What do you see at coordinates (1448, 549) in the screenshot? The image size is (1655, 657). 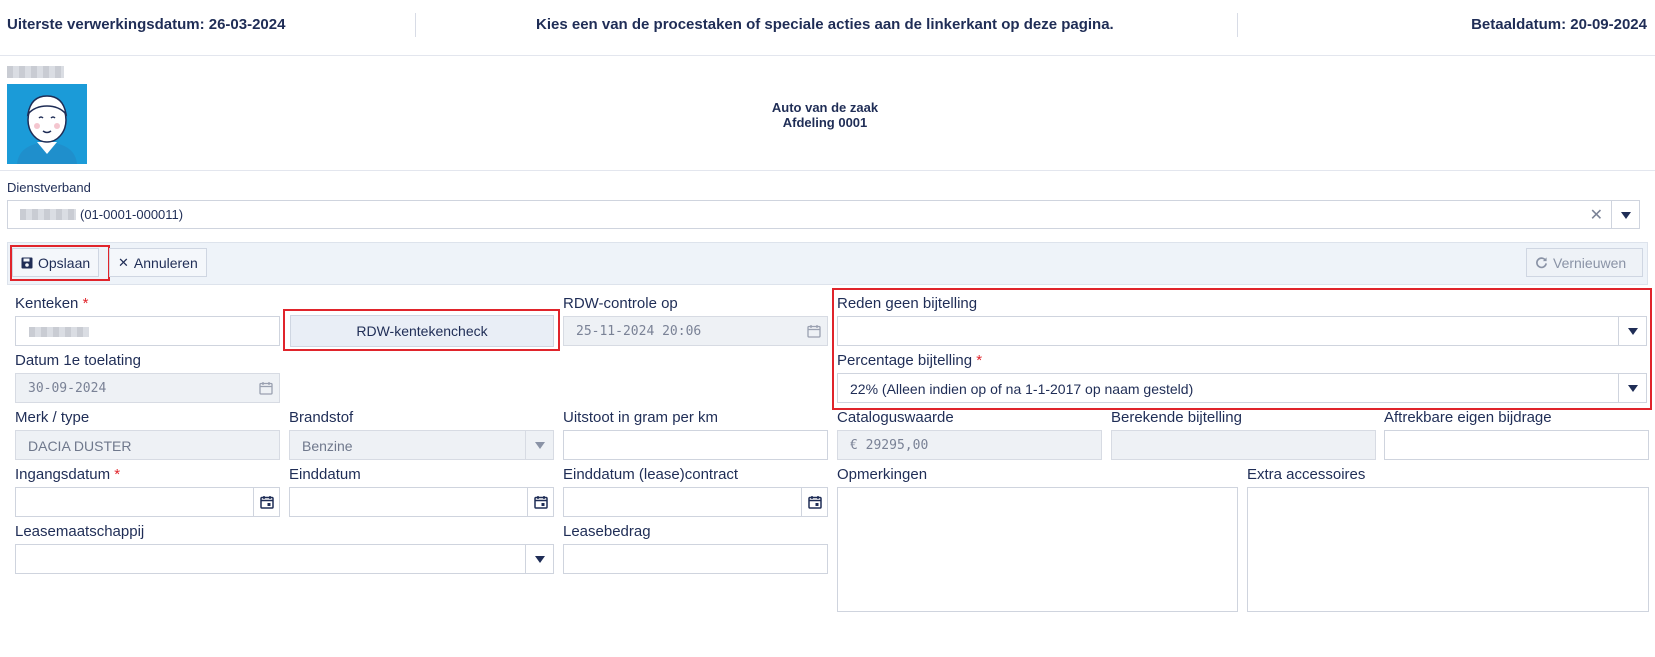 I see `extra-accessoires-textarea` at bounding box center [1448, 549].